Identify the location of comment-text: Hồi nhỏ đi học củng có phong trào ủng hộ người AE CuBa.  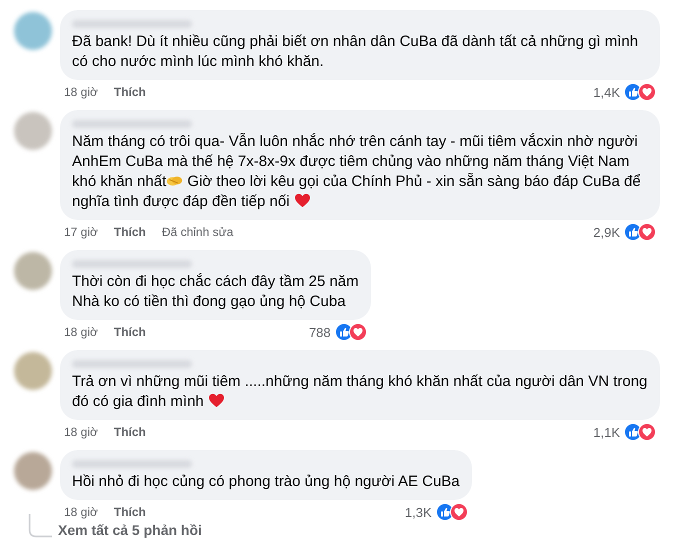
(266, 482).